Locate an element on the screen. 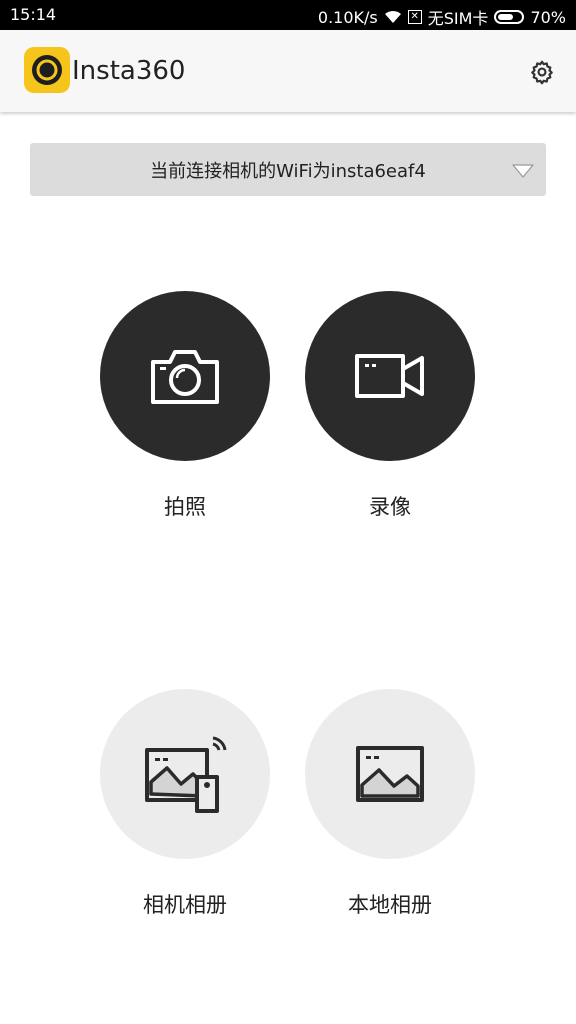 The width and height of the screenshot is (576, 1024). photo-button: 拍照 is located at coordinates (185, 406).